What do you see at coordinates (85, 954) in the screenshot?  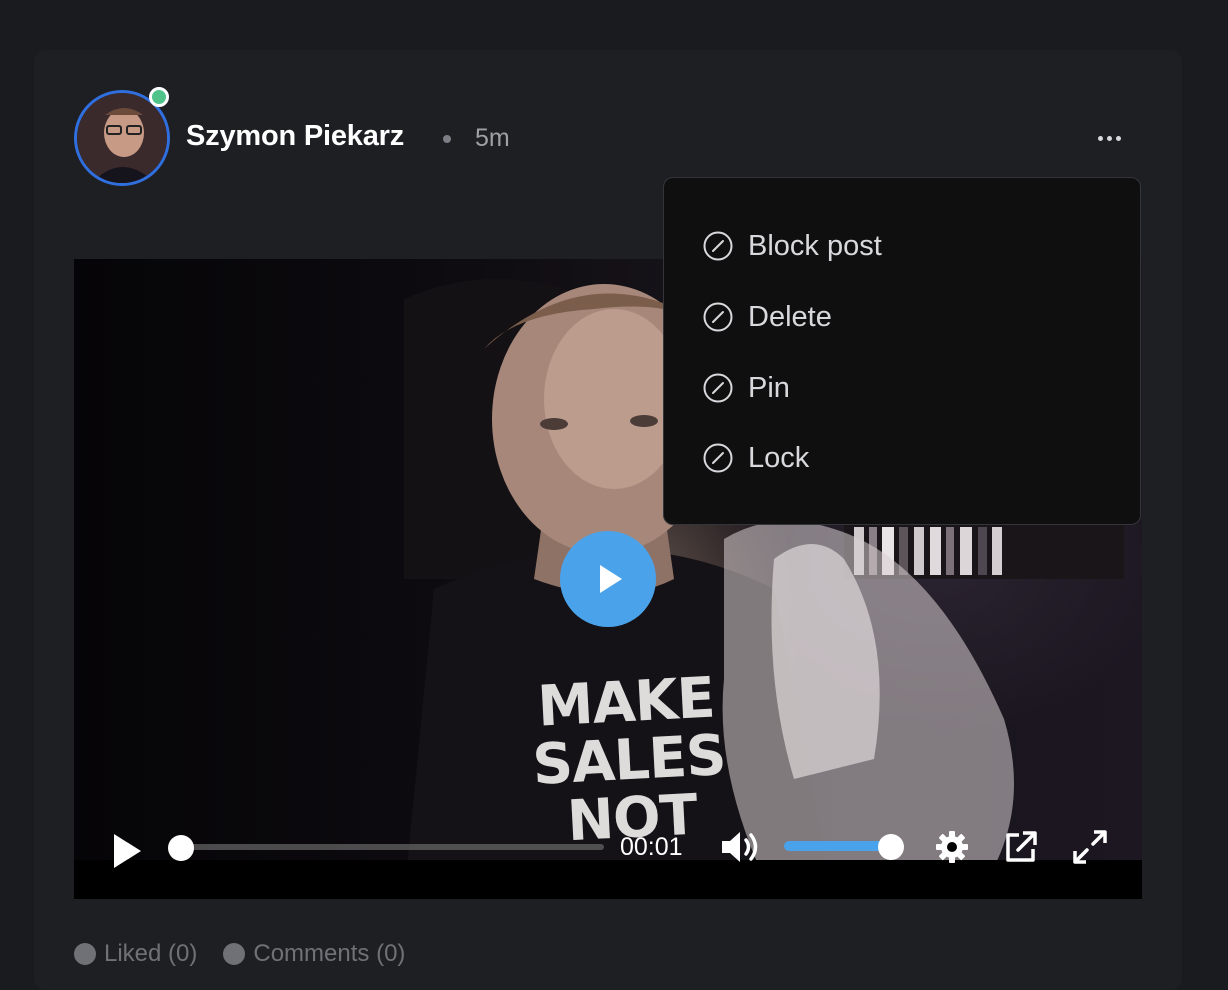 I see `thumbs-up-icon` at bounding box center [85, 954].